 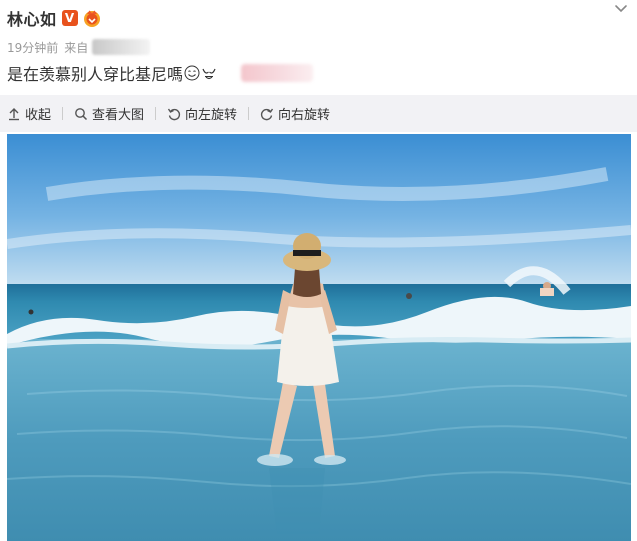 I want to click on collapse-arrow-icon, so click(x=14, y=113).